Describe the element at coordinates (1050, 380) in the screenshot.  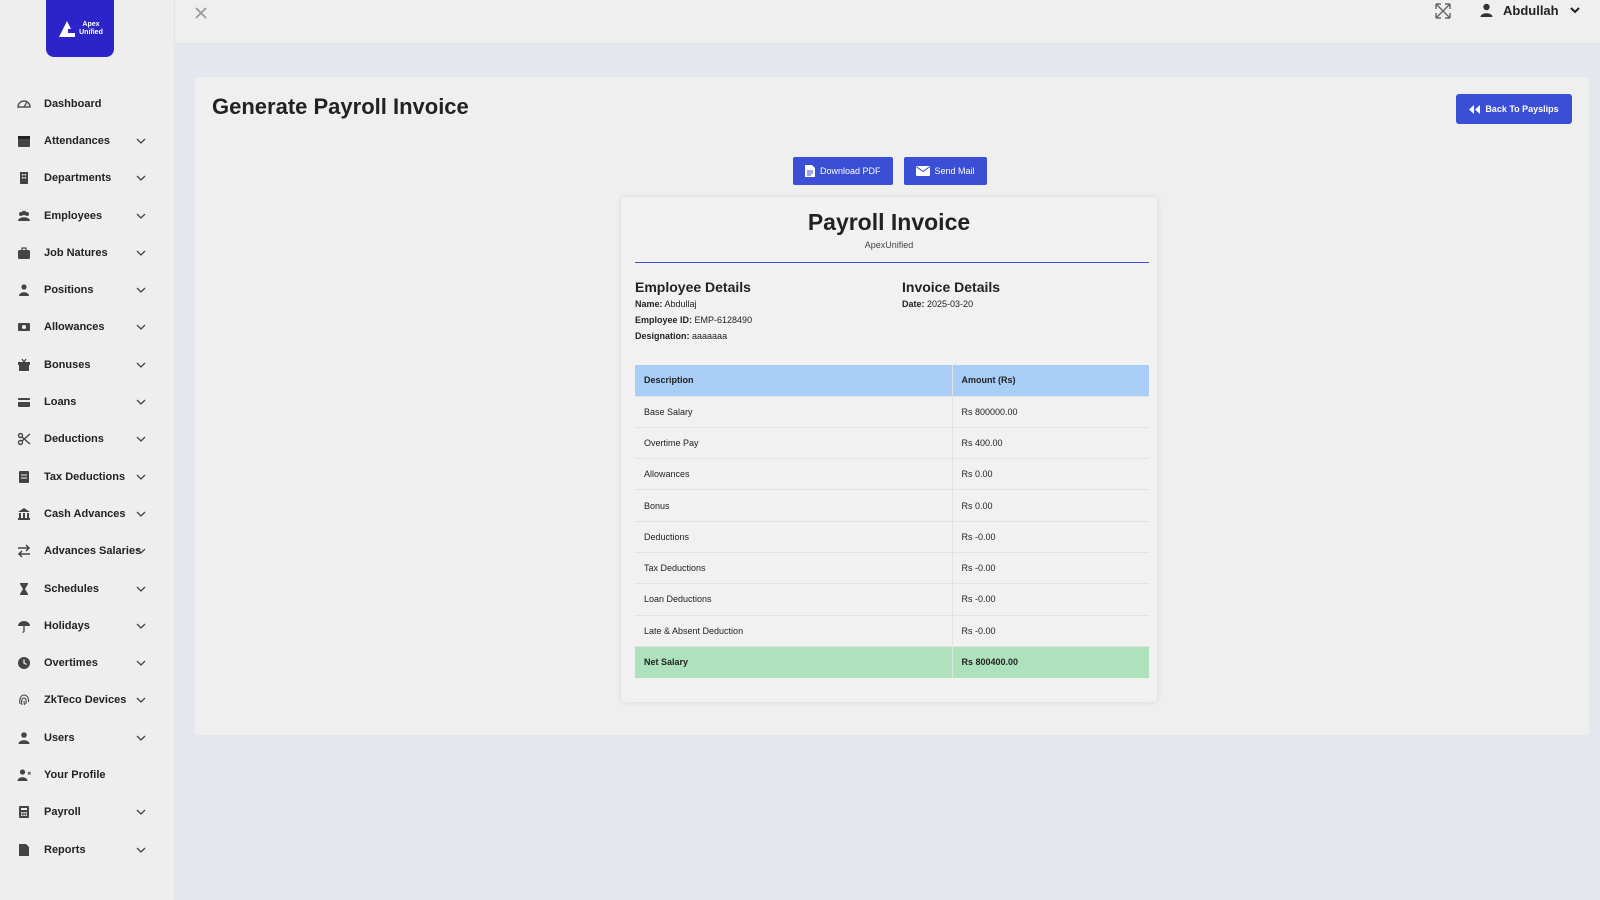
I see `column-header-amount: Amount (Rs)` at that location.